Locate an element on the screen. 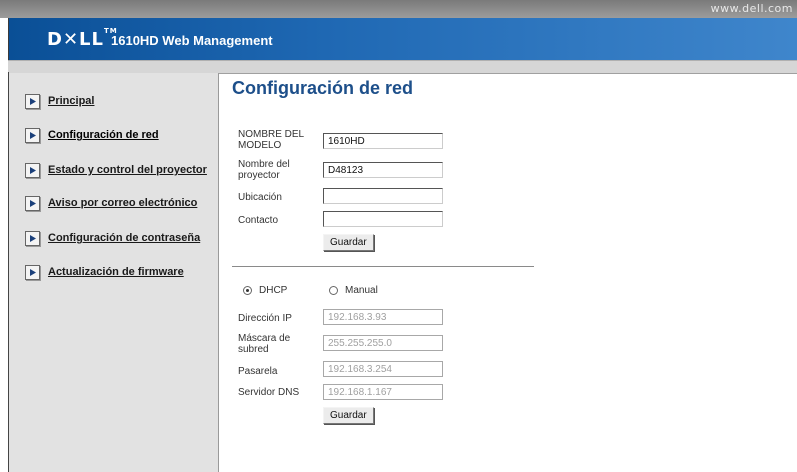 This screenshot has height=472, width=797. model-name-label: NOMBRE DEL MODELO is located at coordinates (271, 140).